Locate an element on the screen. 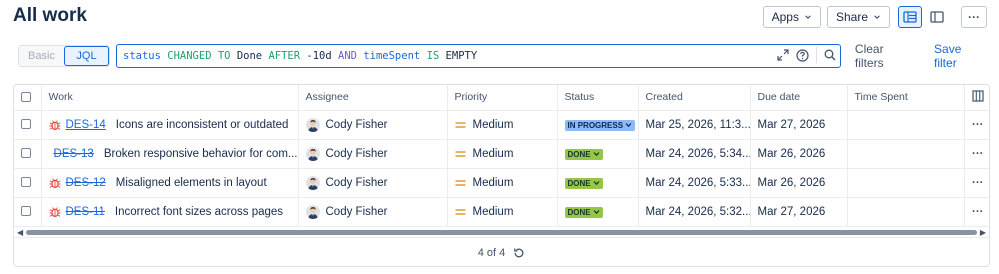 This screenshot has height=274, width=999. scroll-right-icon: ▶ is located at coordinates (983, 232).